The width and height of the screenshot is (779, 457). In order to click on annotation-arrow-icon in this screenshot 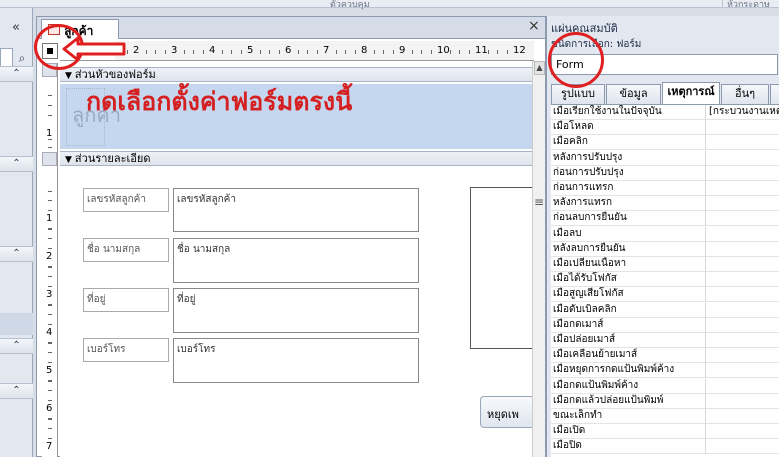, I will do `click(94, 49)`.